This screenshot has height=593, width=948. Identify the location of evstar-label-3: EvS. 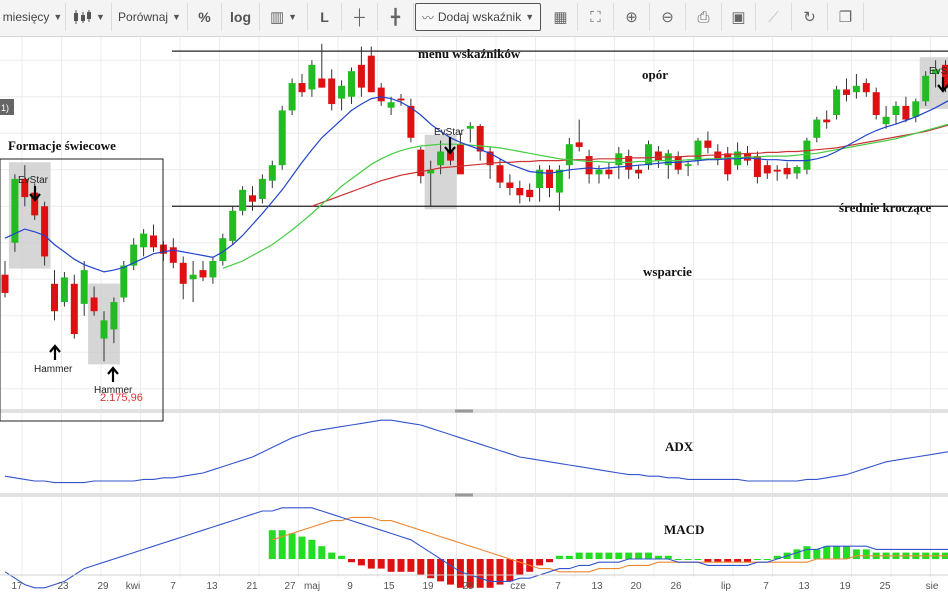
(938, 71).